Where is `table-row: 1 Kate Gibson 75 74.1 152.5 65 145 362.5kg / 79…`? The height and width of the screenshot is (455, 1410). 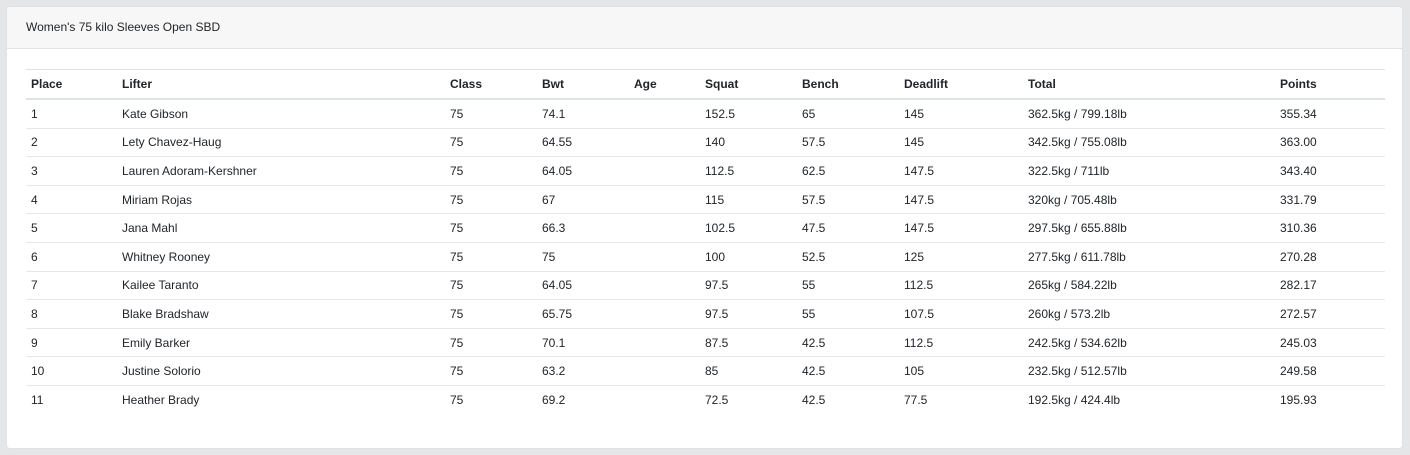 table-row: 1 Kate Gibson 75 74.1 152.5 65 145 362.5kg / 79… is located at coordinates (705, 113).